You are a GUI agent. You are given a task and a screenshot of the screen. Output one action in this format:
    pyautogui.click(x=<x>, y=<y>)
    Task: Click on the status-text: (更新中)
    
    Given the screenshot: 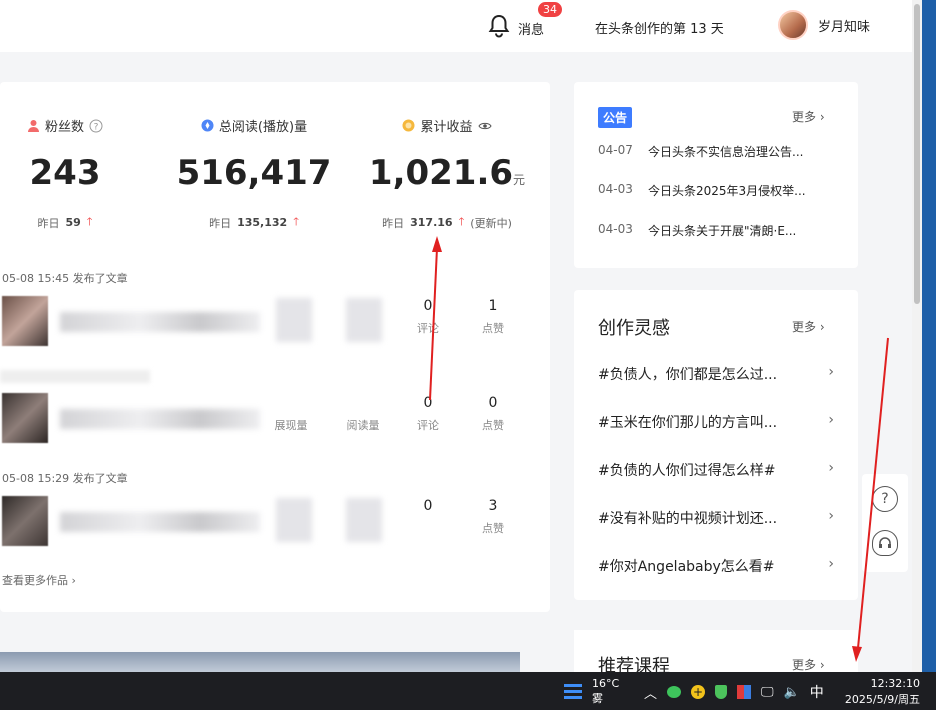 What is the action you would take?
    pyautogui.click(x=491, y=223)
    